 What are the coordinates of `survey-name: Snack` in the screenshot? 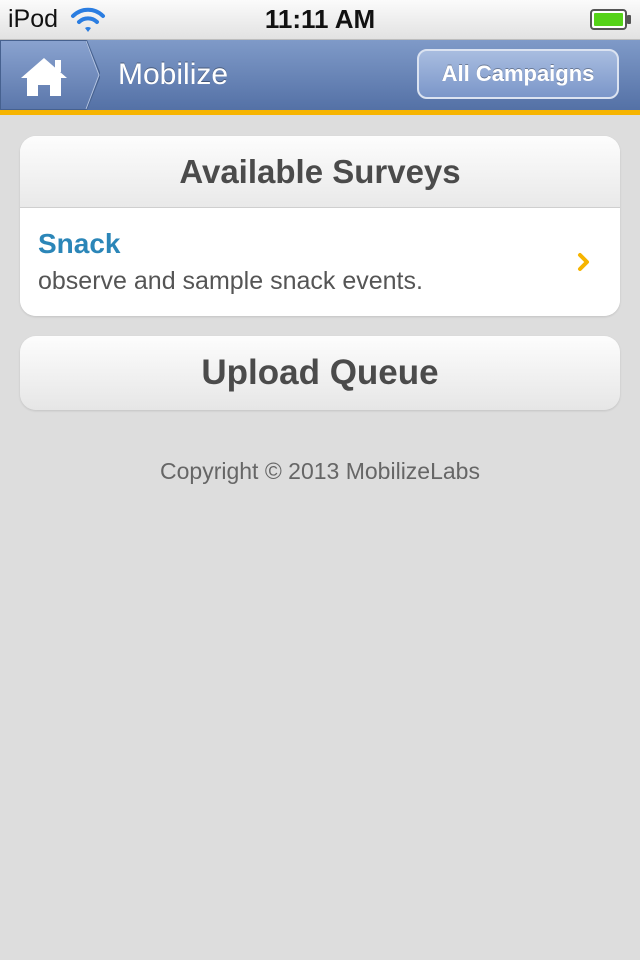 It's located at (79, 243).